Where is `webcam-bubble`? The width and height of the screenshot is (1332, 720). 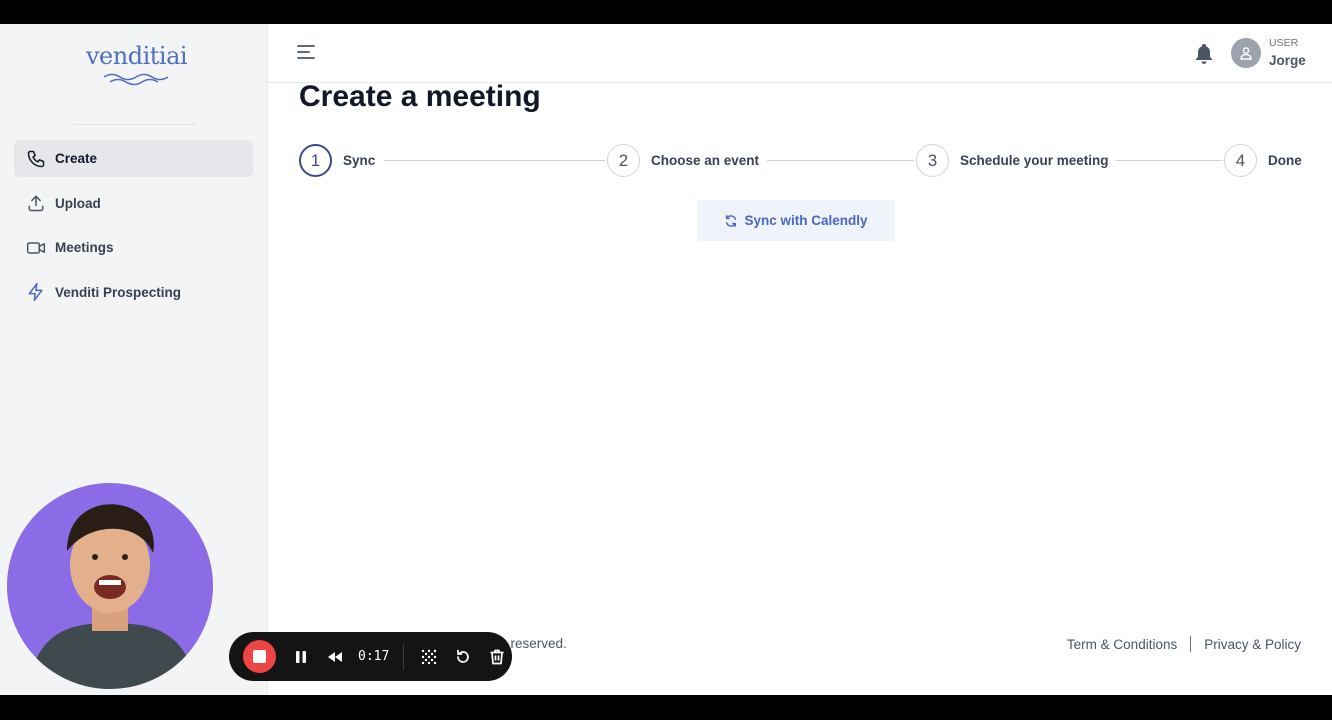
webcam-bubble is located at coordinates (110, 586).